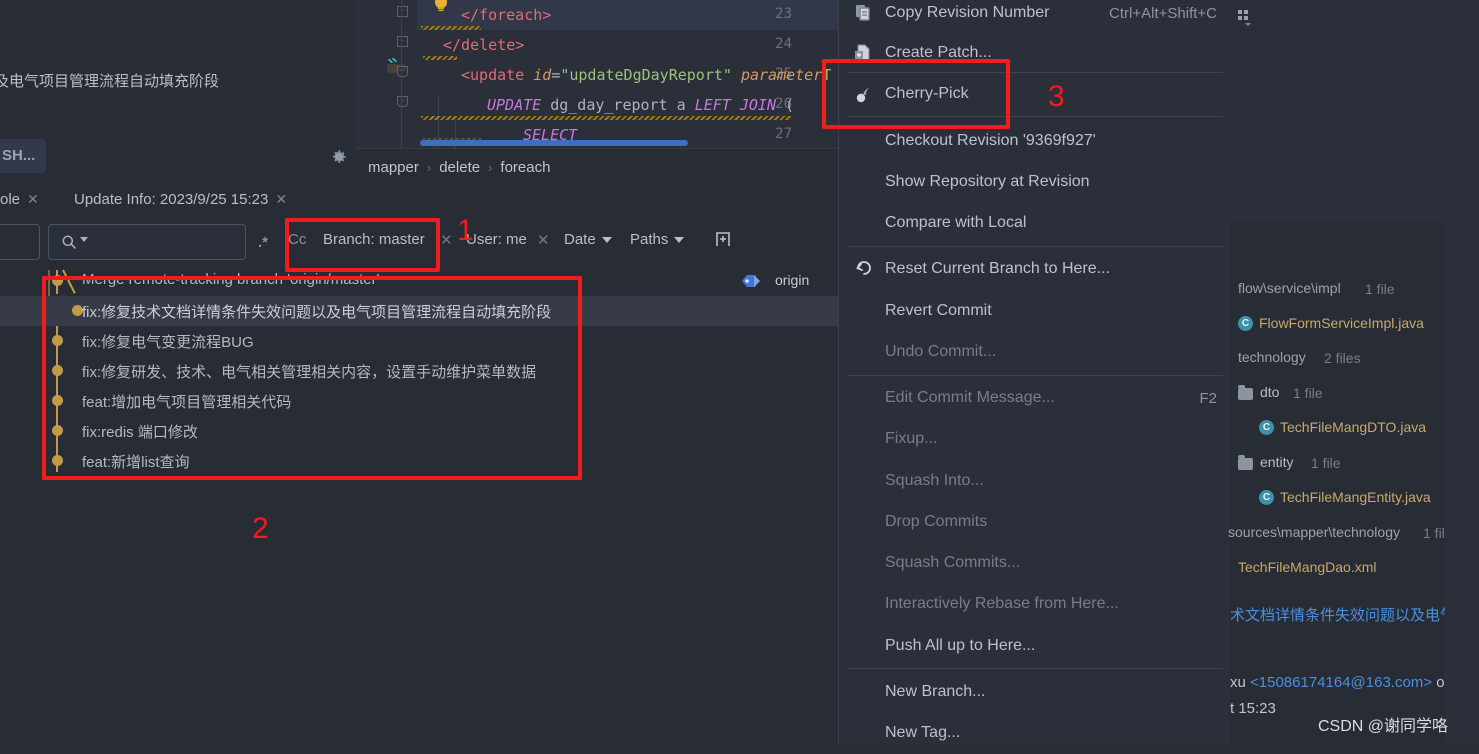 The height and width of the screenshot is (754, 1479). I want to click on code-line: UPDATE dg_day_report a LEFT JOIN (, so click(641, 105).